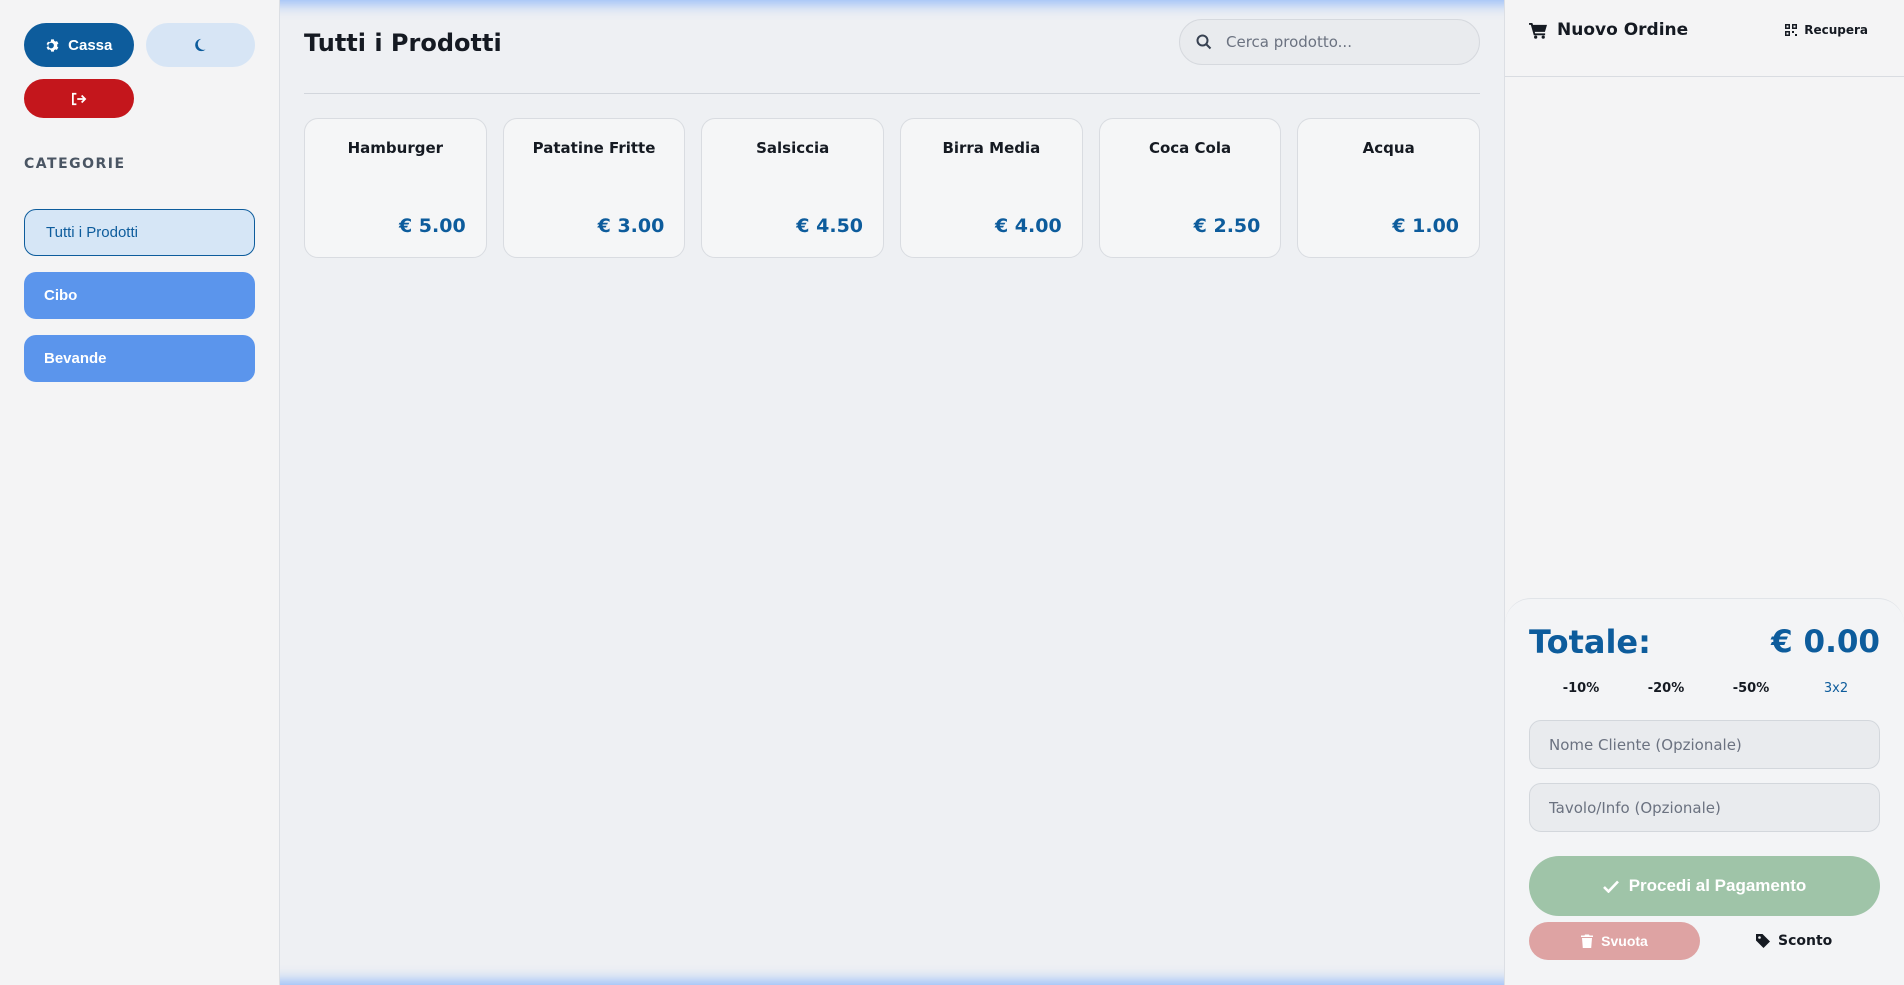  Describe the element at coordinates (793, 188) in the screenshot. I see `product-card: Salsiccia € 4.50` at that location.